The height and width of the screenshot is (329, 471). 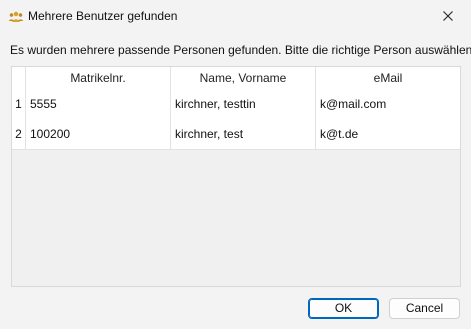 I want to click on matrikelnr-cell: 100200, so click(x=98, y=134).